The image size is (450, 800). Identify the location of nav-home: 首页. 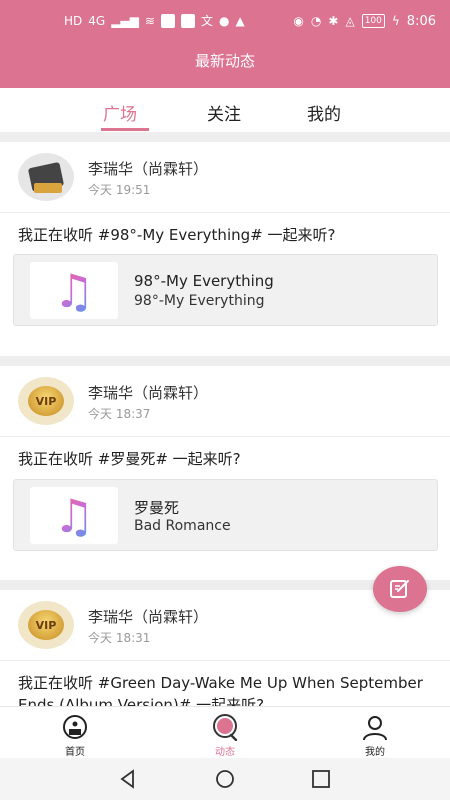
(75, 735).